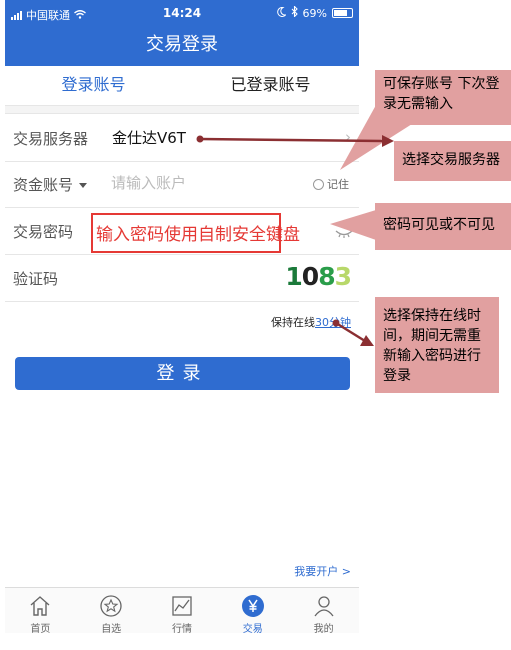 This screenshot has height=650, width=511. What do you see at coordinates (324, 606) in the screenshot?
I see `user-icon` at bounding box center [324, 606].